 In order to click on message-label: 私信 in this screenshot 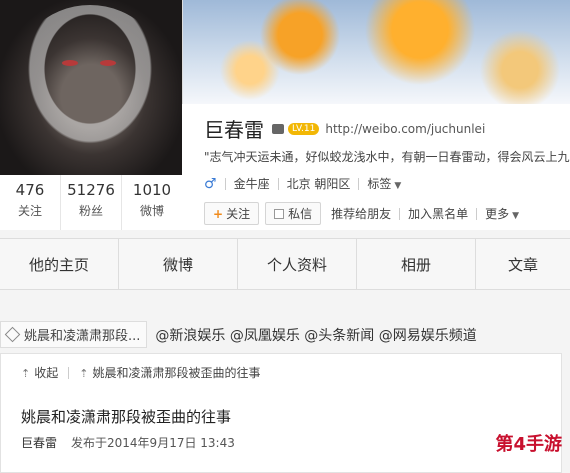, I will do `click(300, 214)`.